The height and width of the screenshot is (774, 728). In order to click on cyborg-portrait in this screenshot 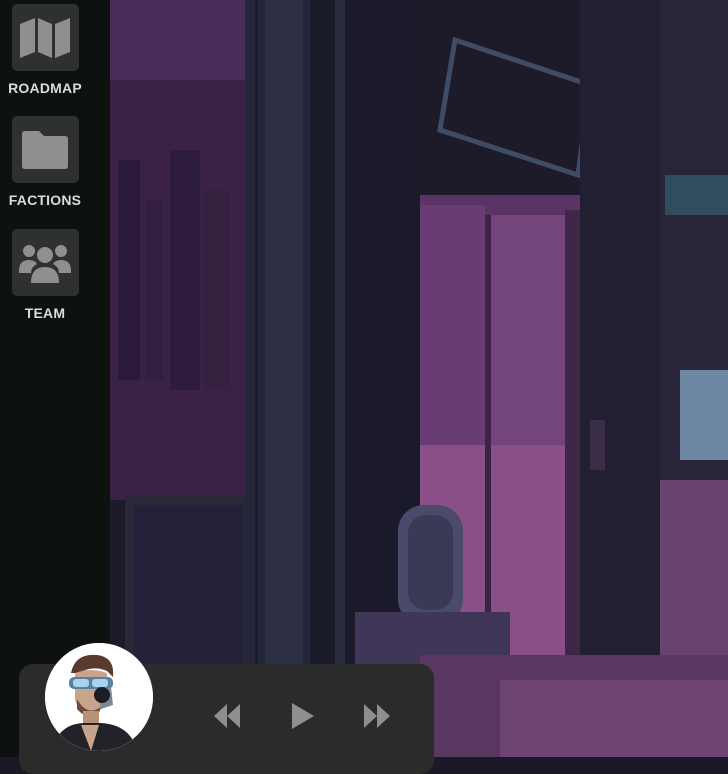, I will do `click(99, 697)`.